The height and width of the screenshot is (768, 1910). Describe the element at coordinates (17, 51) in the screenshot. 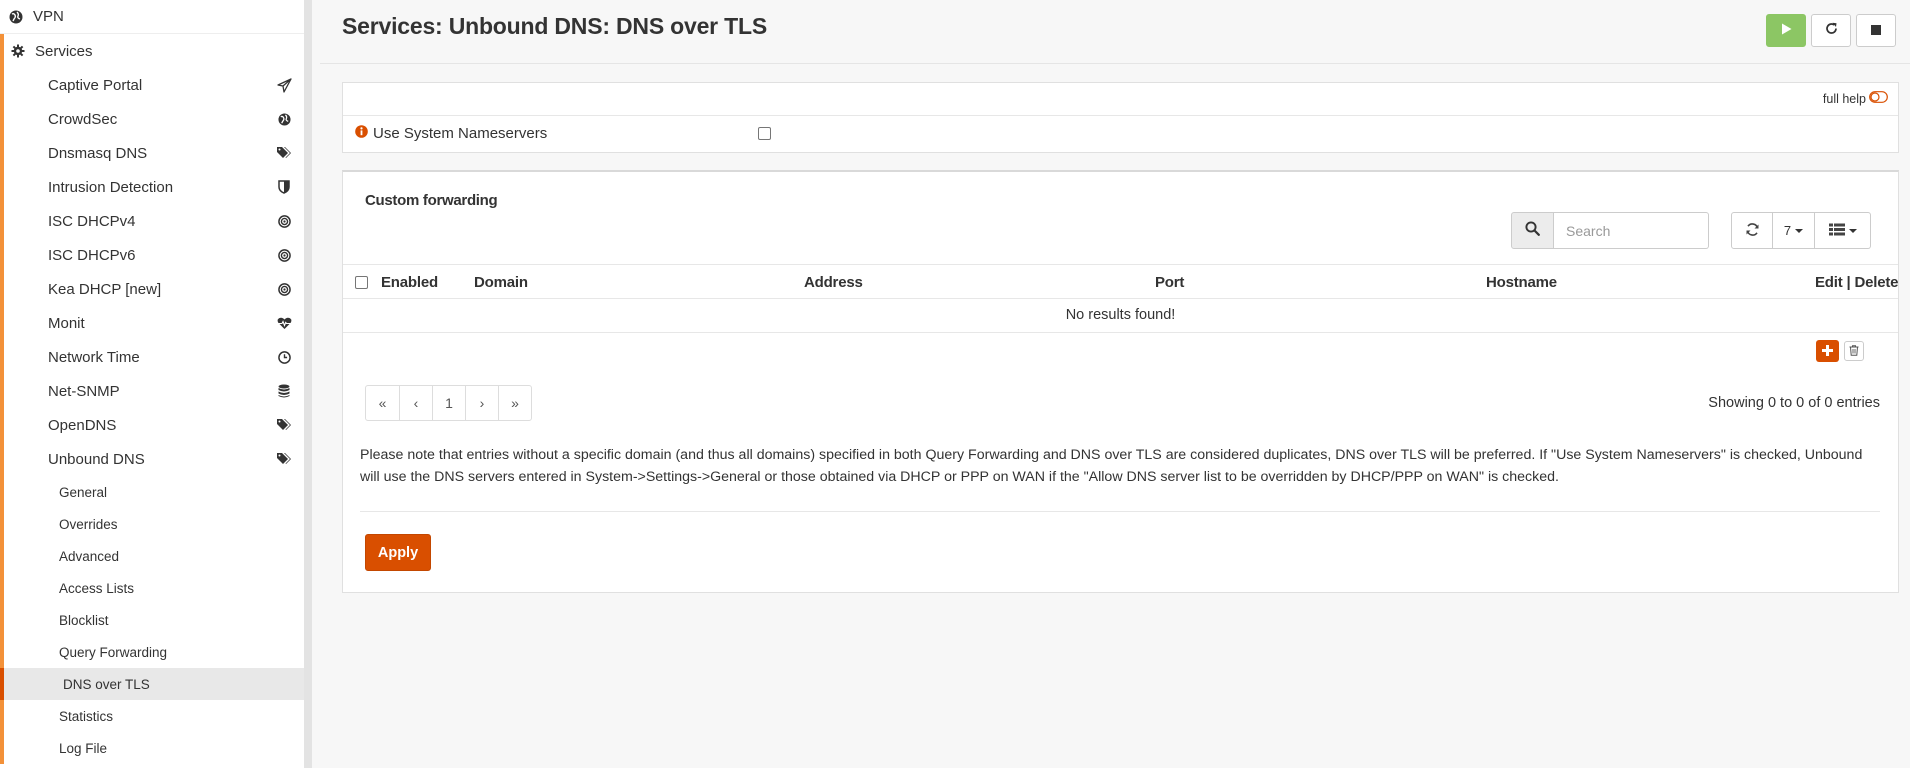

I see `gear-icon` at that location.